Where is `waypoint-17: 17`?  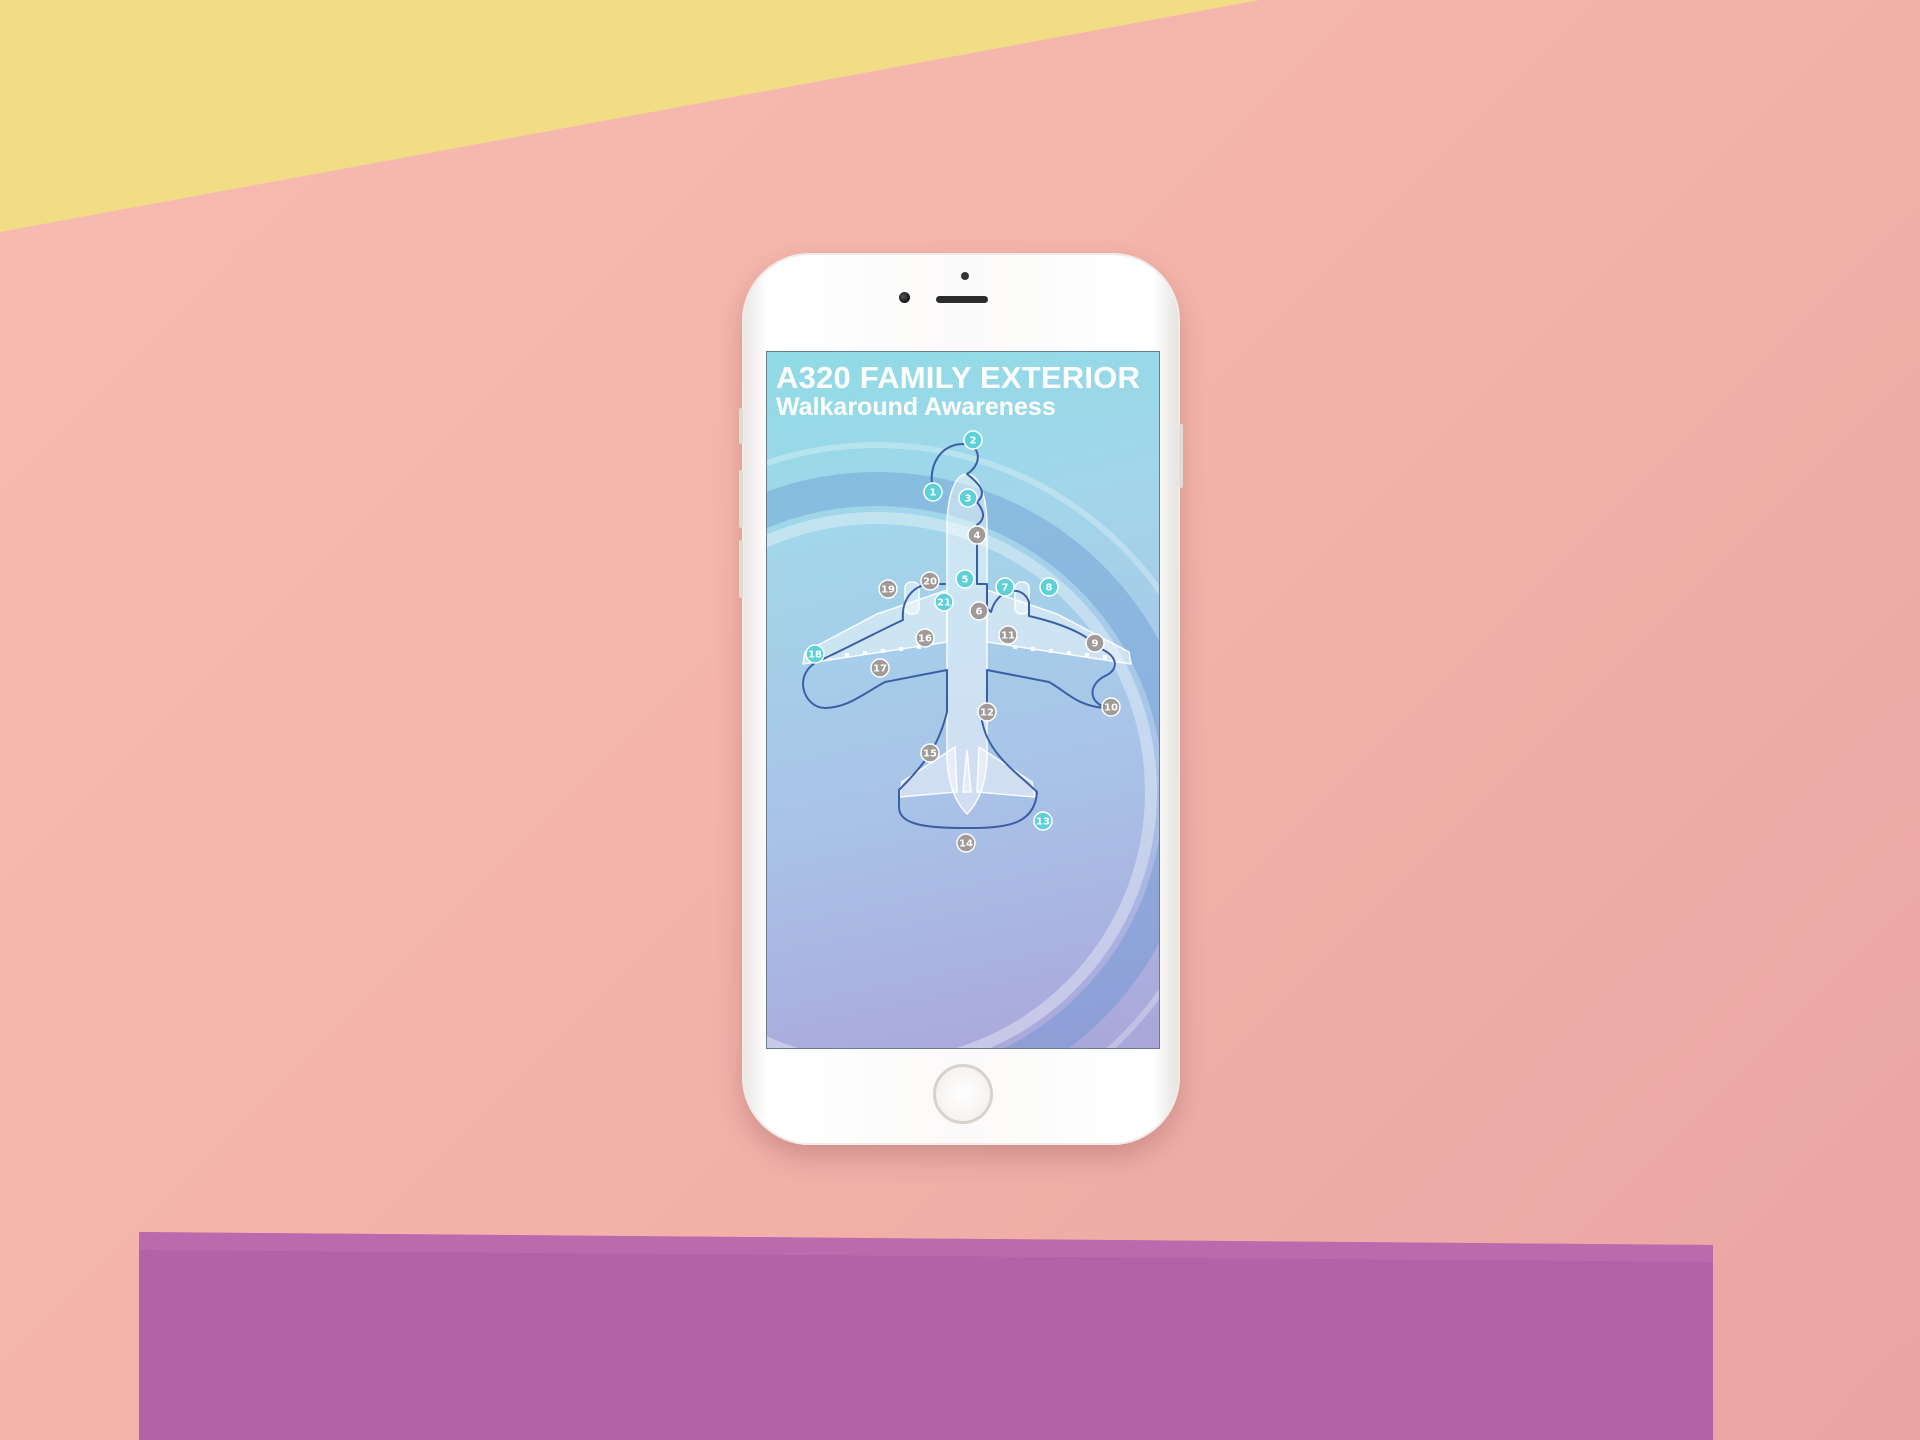
waypoint-17: 17 is located at coordinates (880, 668).